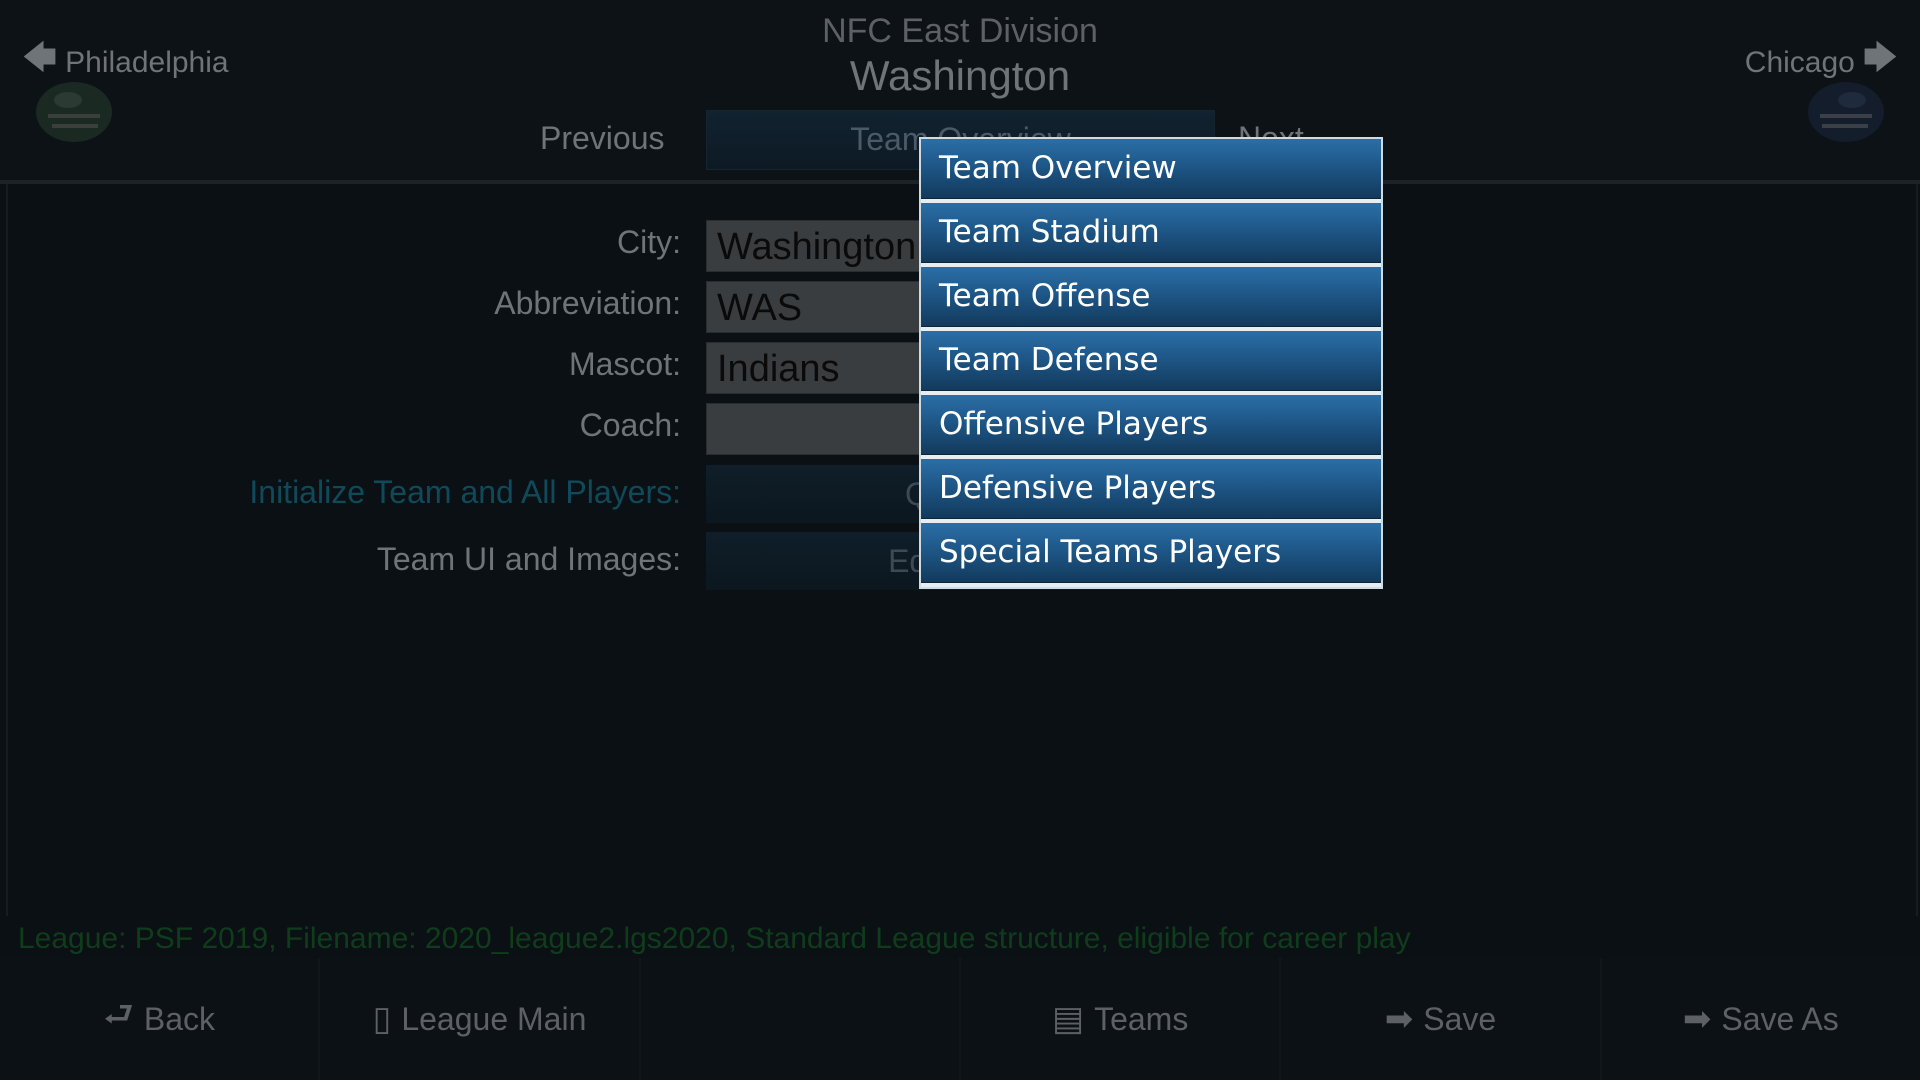 The width and height of the screenshot is (1920, 1080). What do you see at coordinates (1844, 113) in the screenshot?
I see `chicago-helmet-icon` at bounding box center [1844, 113].